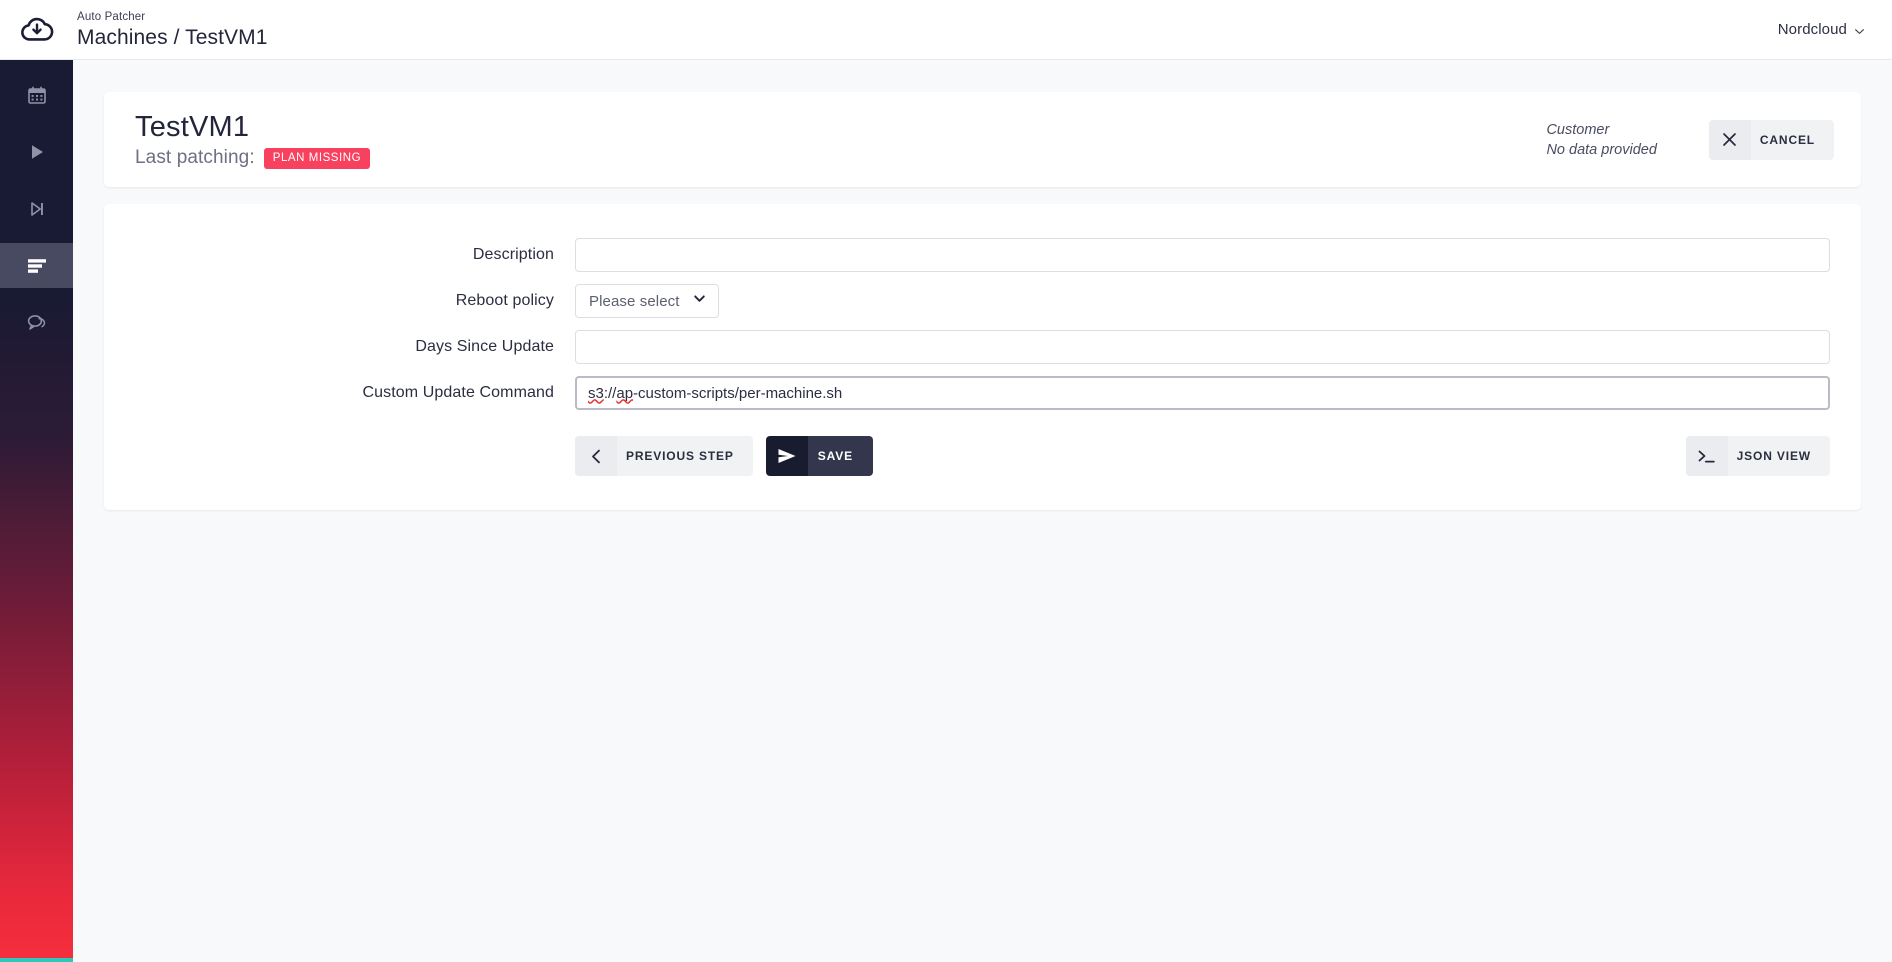  What do you see at coordinates (513, 254) in the screenshot?
I see `description-label: Description` at bounding box center [513, 254].